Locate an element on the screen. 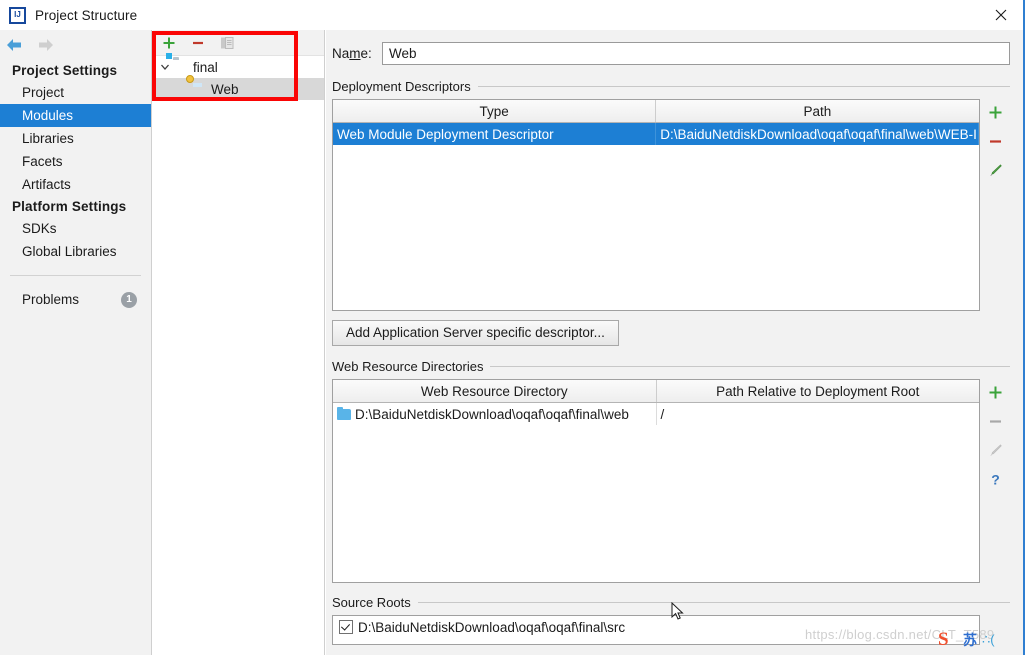 The image size is (1025, 655). section-label: Deployment Descriptors is located at coordinates (401, 86).